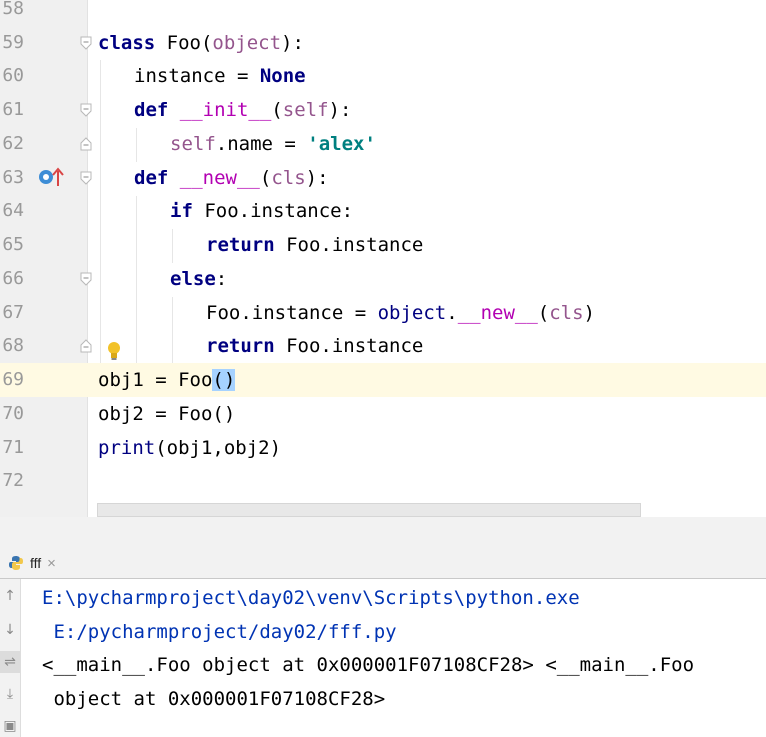 The image size is (766, 737). What do you see at coordinates (36, 563) in the screenshot?
I see `run-tab-label: fff` at bounding box center [36, 563].